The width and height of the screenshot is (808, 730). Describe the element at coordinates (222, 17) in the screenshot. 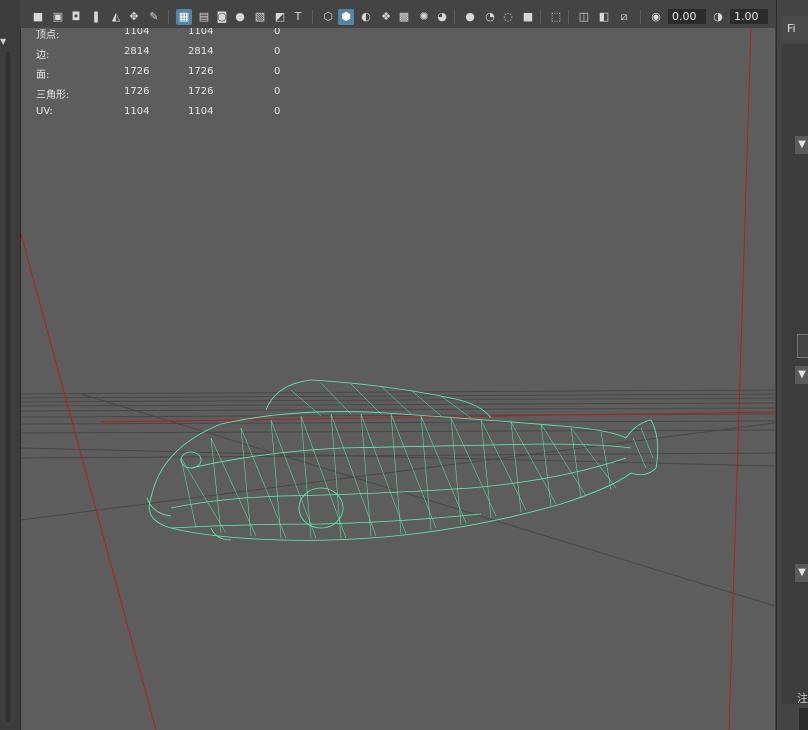

I see `resolution-gate-icon: ◙` at that location.